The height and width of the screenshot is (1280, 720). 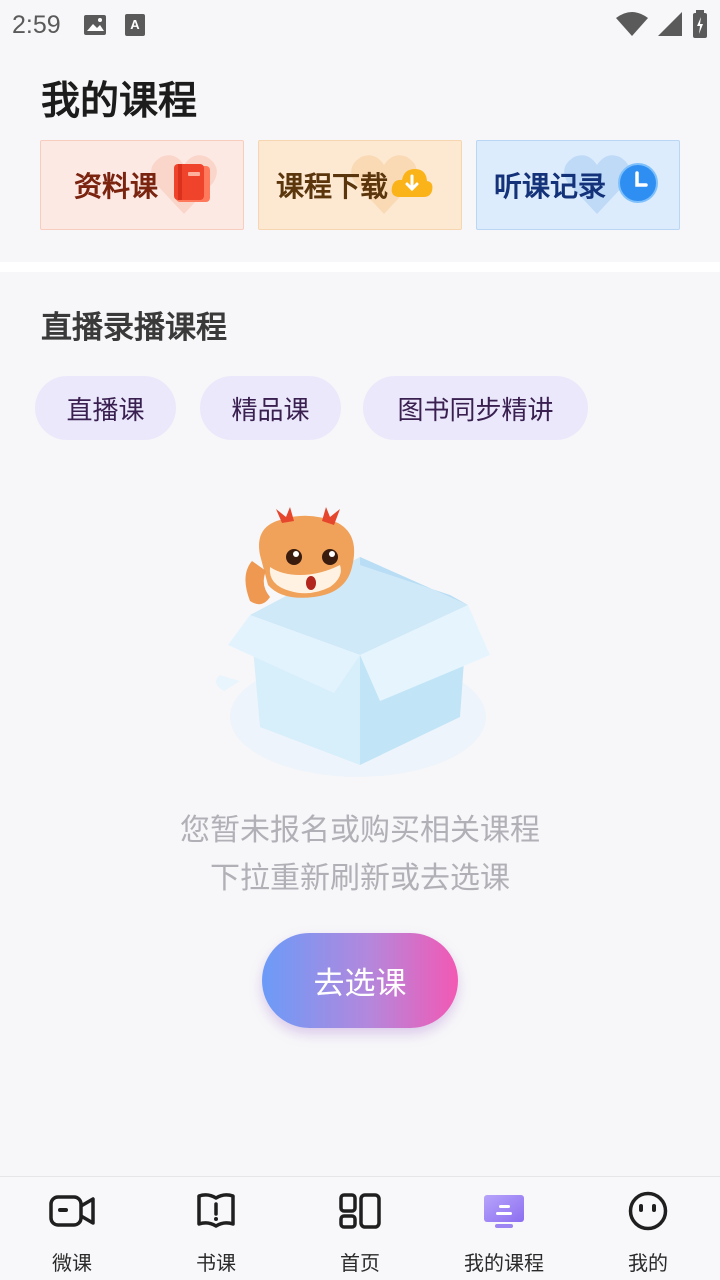 I want to click on card-materials-course: 资料课, so click(x=142, y=185).